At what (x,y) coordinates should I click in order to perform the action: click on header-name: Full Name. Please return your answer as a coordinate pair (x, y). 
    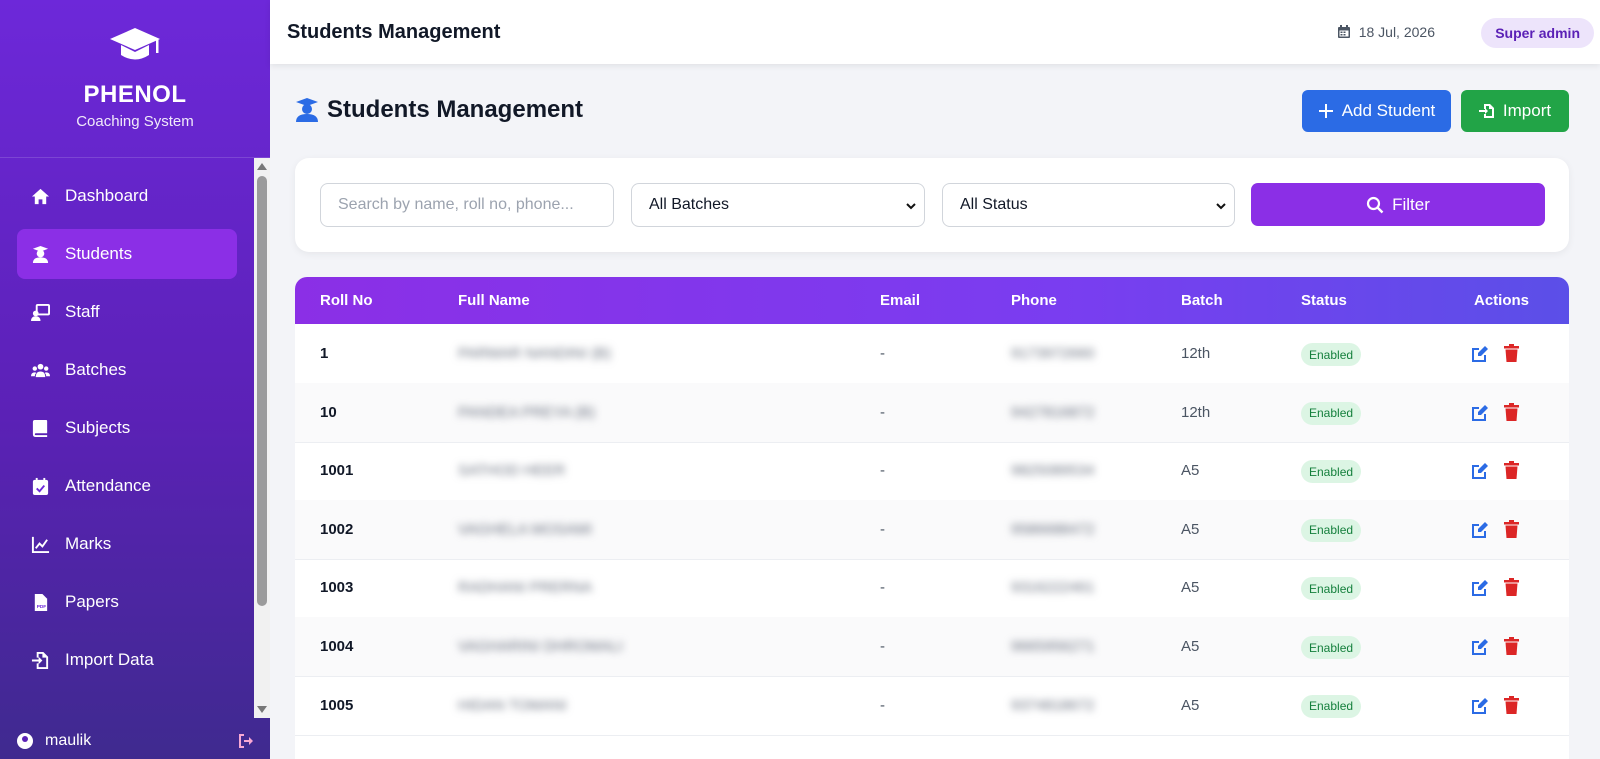
    Looking at the image, I should click on (494, 300).